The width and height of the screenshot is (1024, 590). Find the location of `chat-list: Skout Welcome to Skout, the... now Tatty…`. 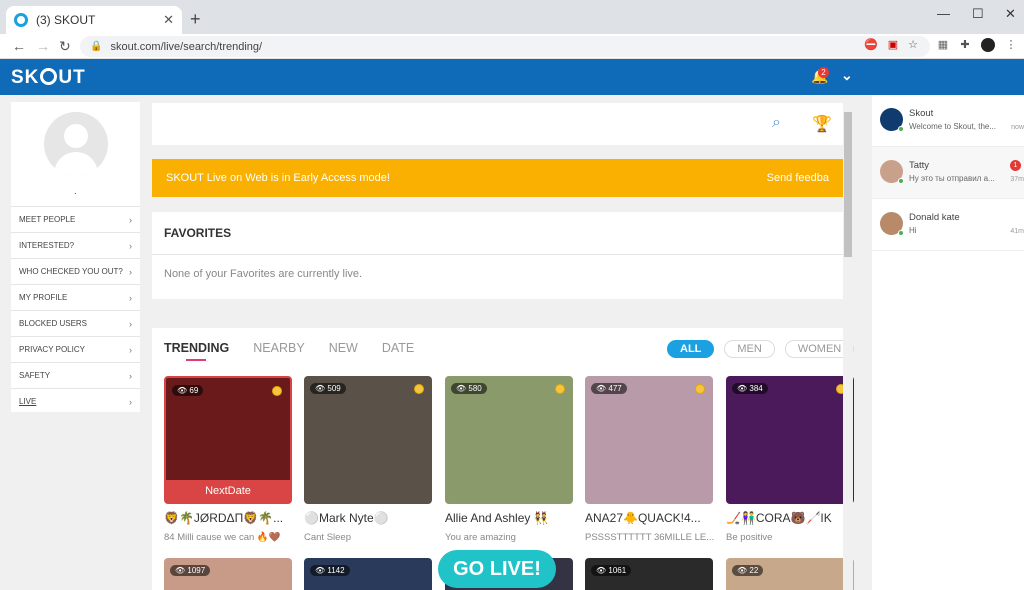

chat-list: Skout Welcome to Skout, the... now Tatty… is located at coordinates (948, 342).